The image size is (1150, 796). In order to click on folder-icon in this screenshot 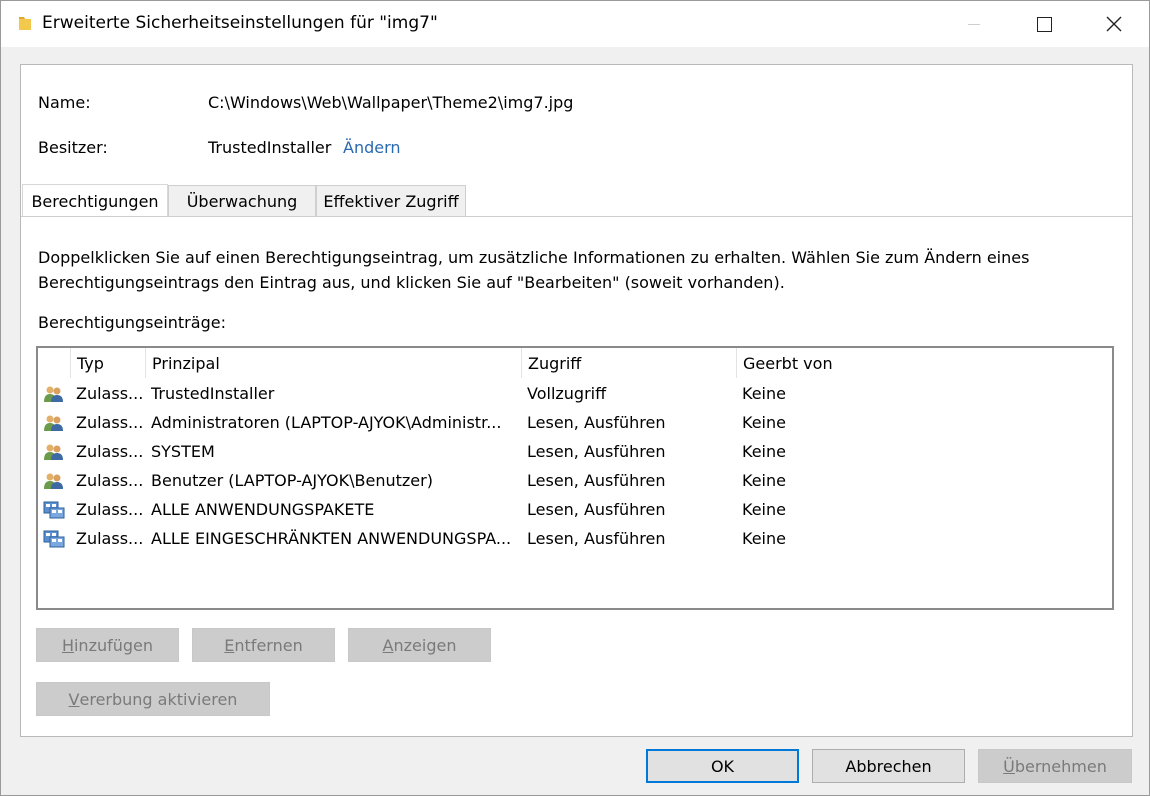, I will do `click(25, 23)`.